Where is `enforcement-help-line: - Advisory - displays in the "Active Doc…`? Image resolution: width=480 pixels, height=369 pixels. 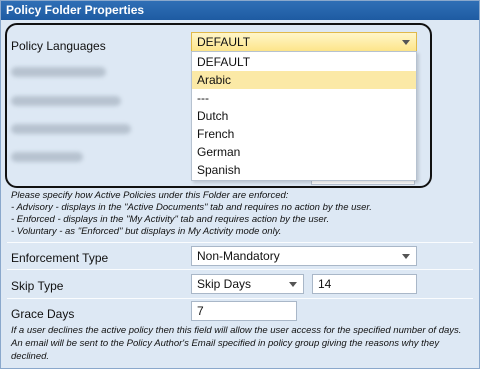
enforcement-help-line: - Advisory - displays in the "Active Doc… is located at coordinates (191, 207).